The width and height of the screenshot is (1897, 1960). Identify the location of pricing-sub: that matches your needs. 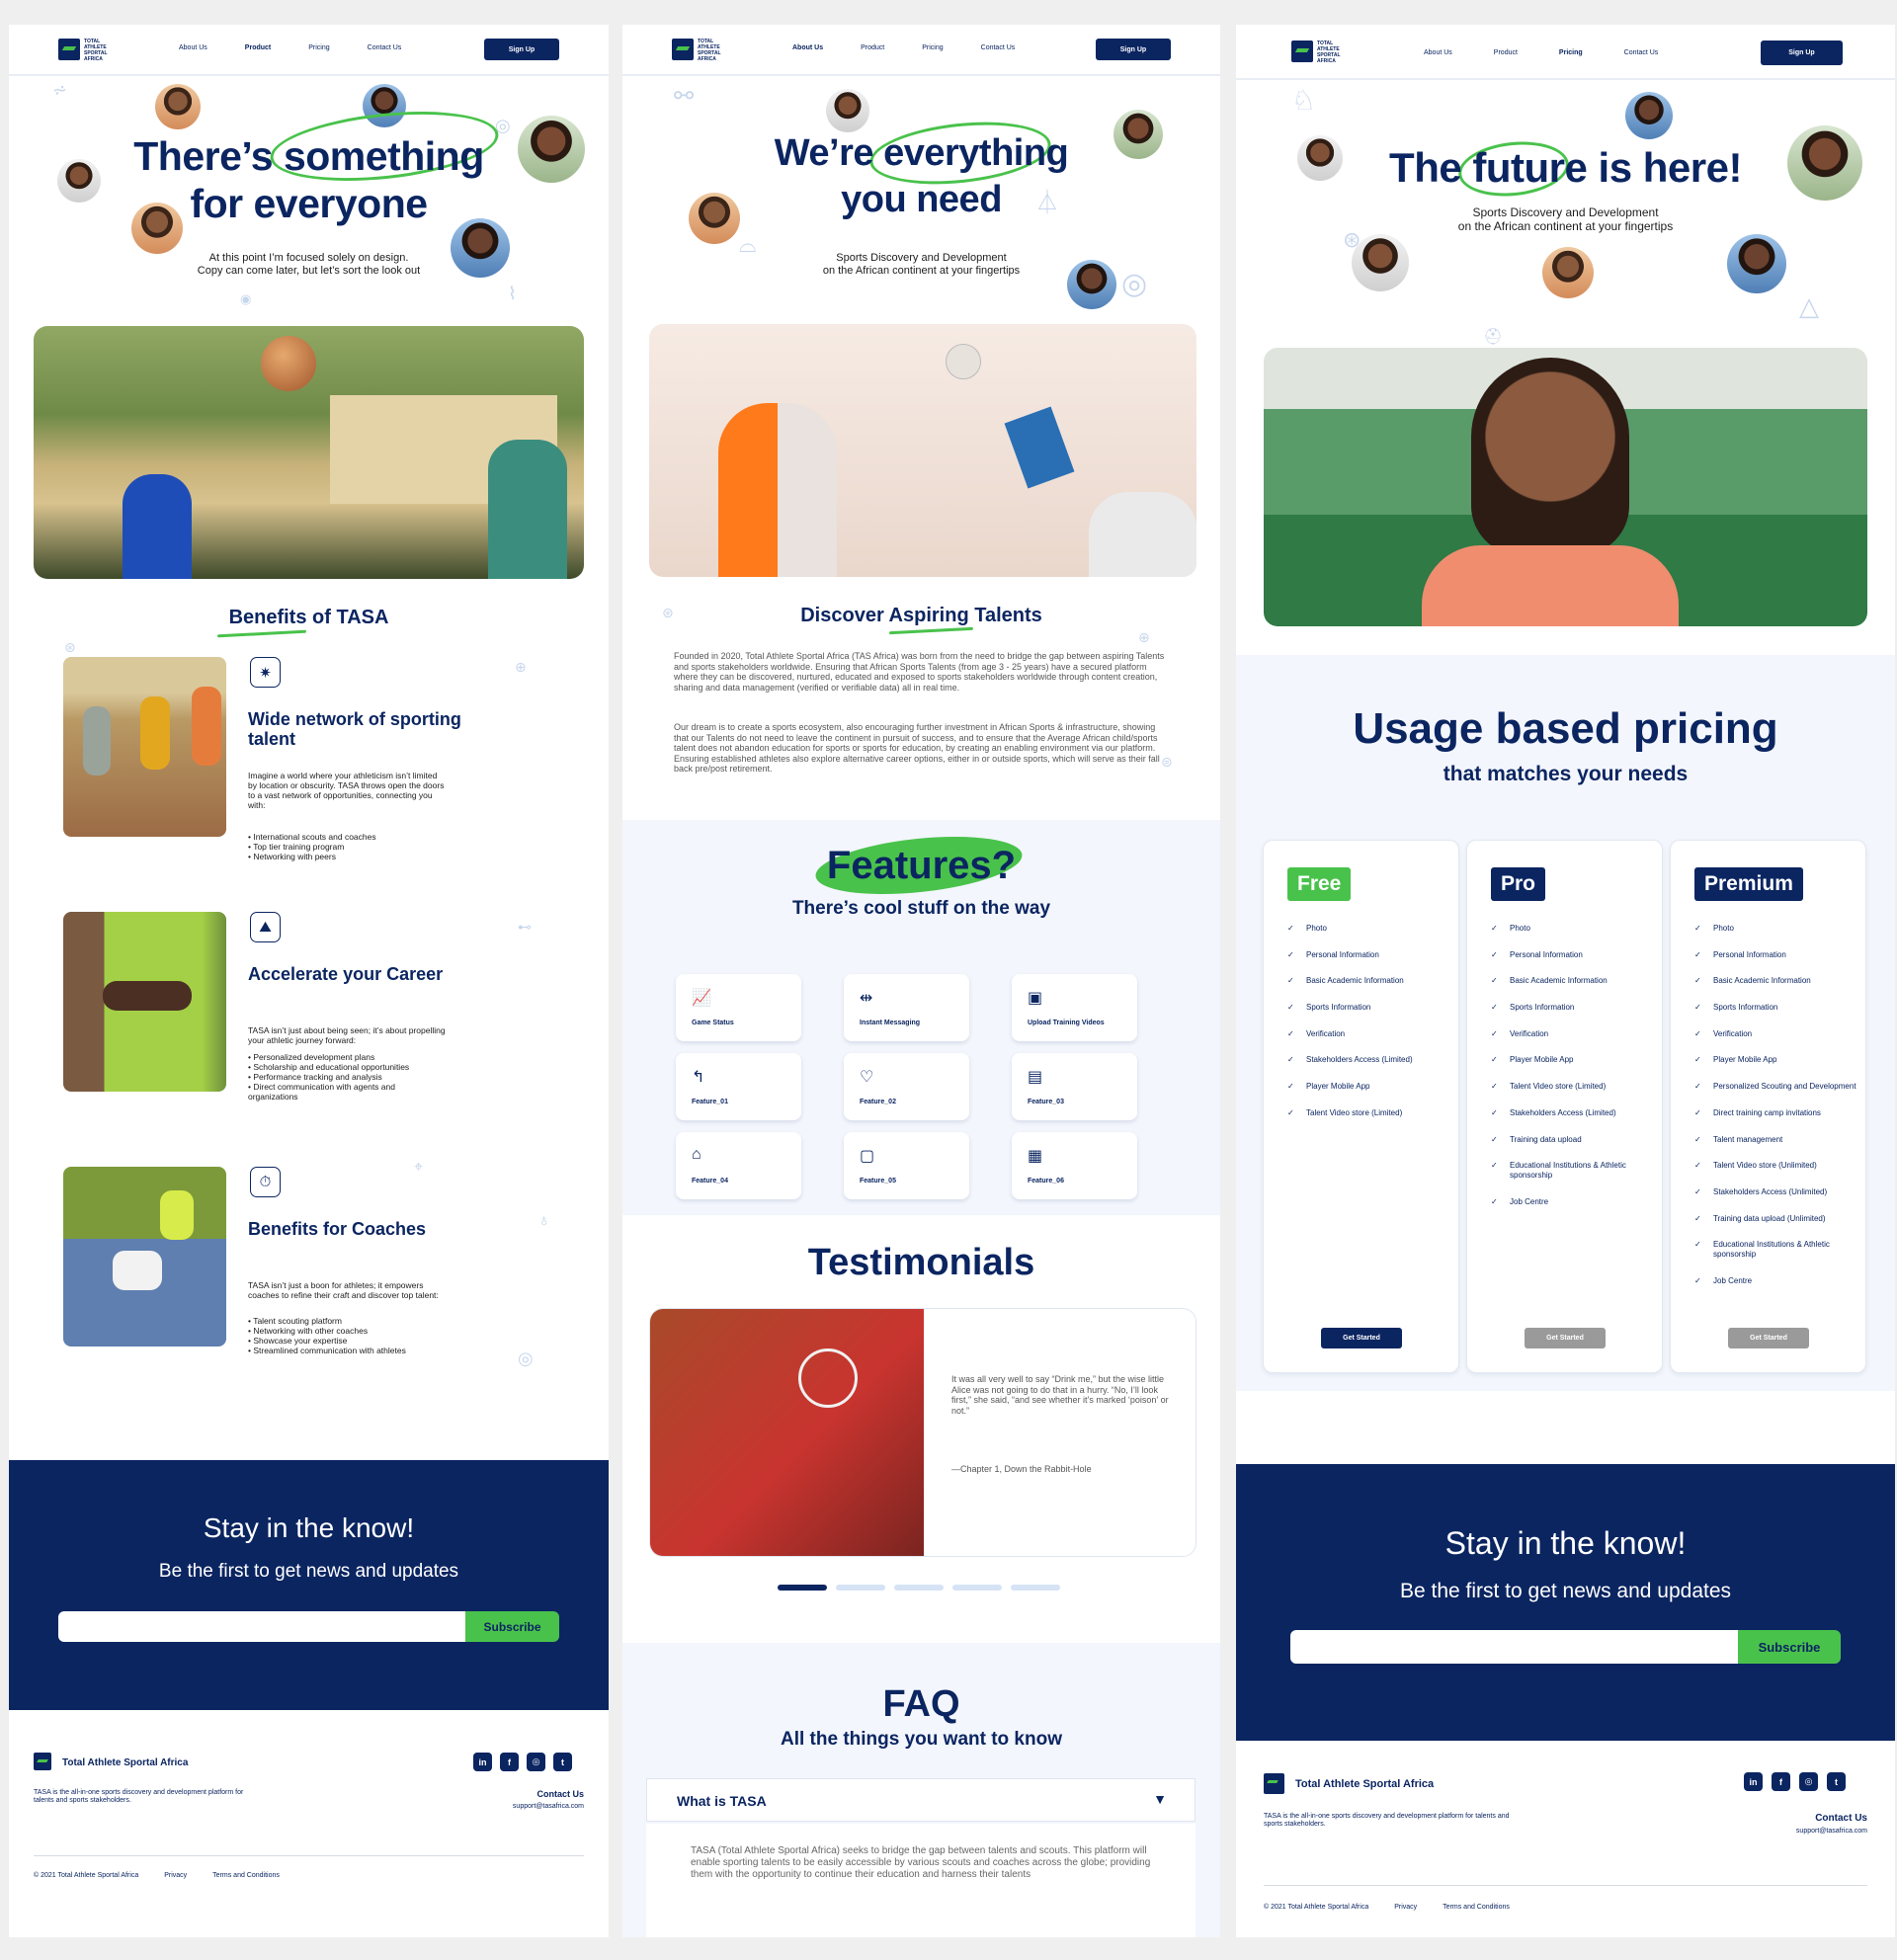
(1566, 774).